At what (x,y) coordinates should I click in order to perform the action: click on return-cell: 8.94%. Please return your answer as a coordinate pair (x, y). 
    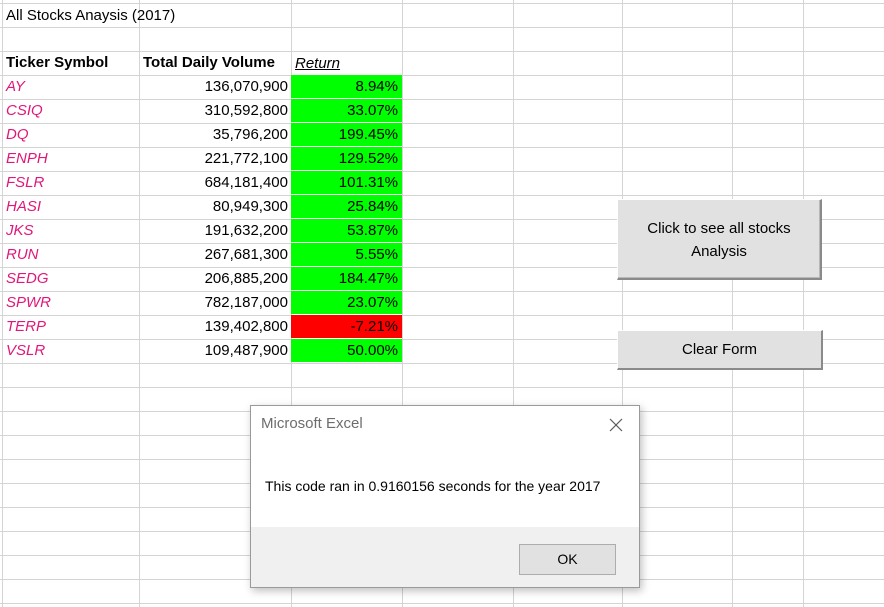
    Looking at the image, I should click on (346, 86).